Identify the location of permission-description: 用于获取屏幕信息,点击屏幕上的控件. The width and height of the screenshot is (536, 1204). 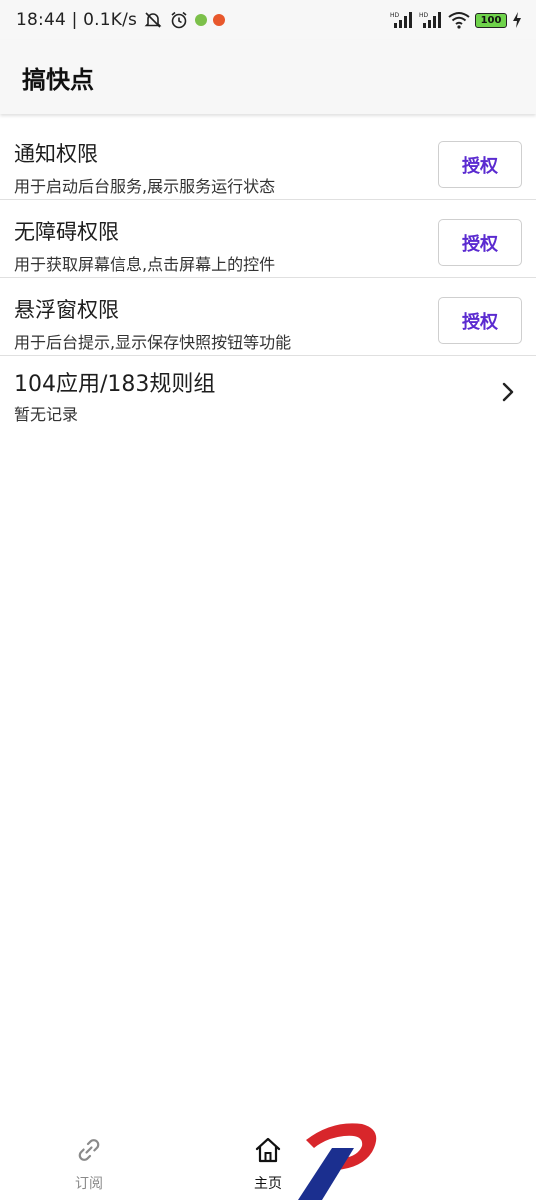
(145, 264).